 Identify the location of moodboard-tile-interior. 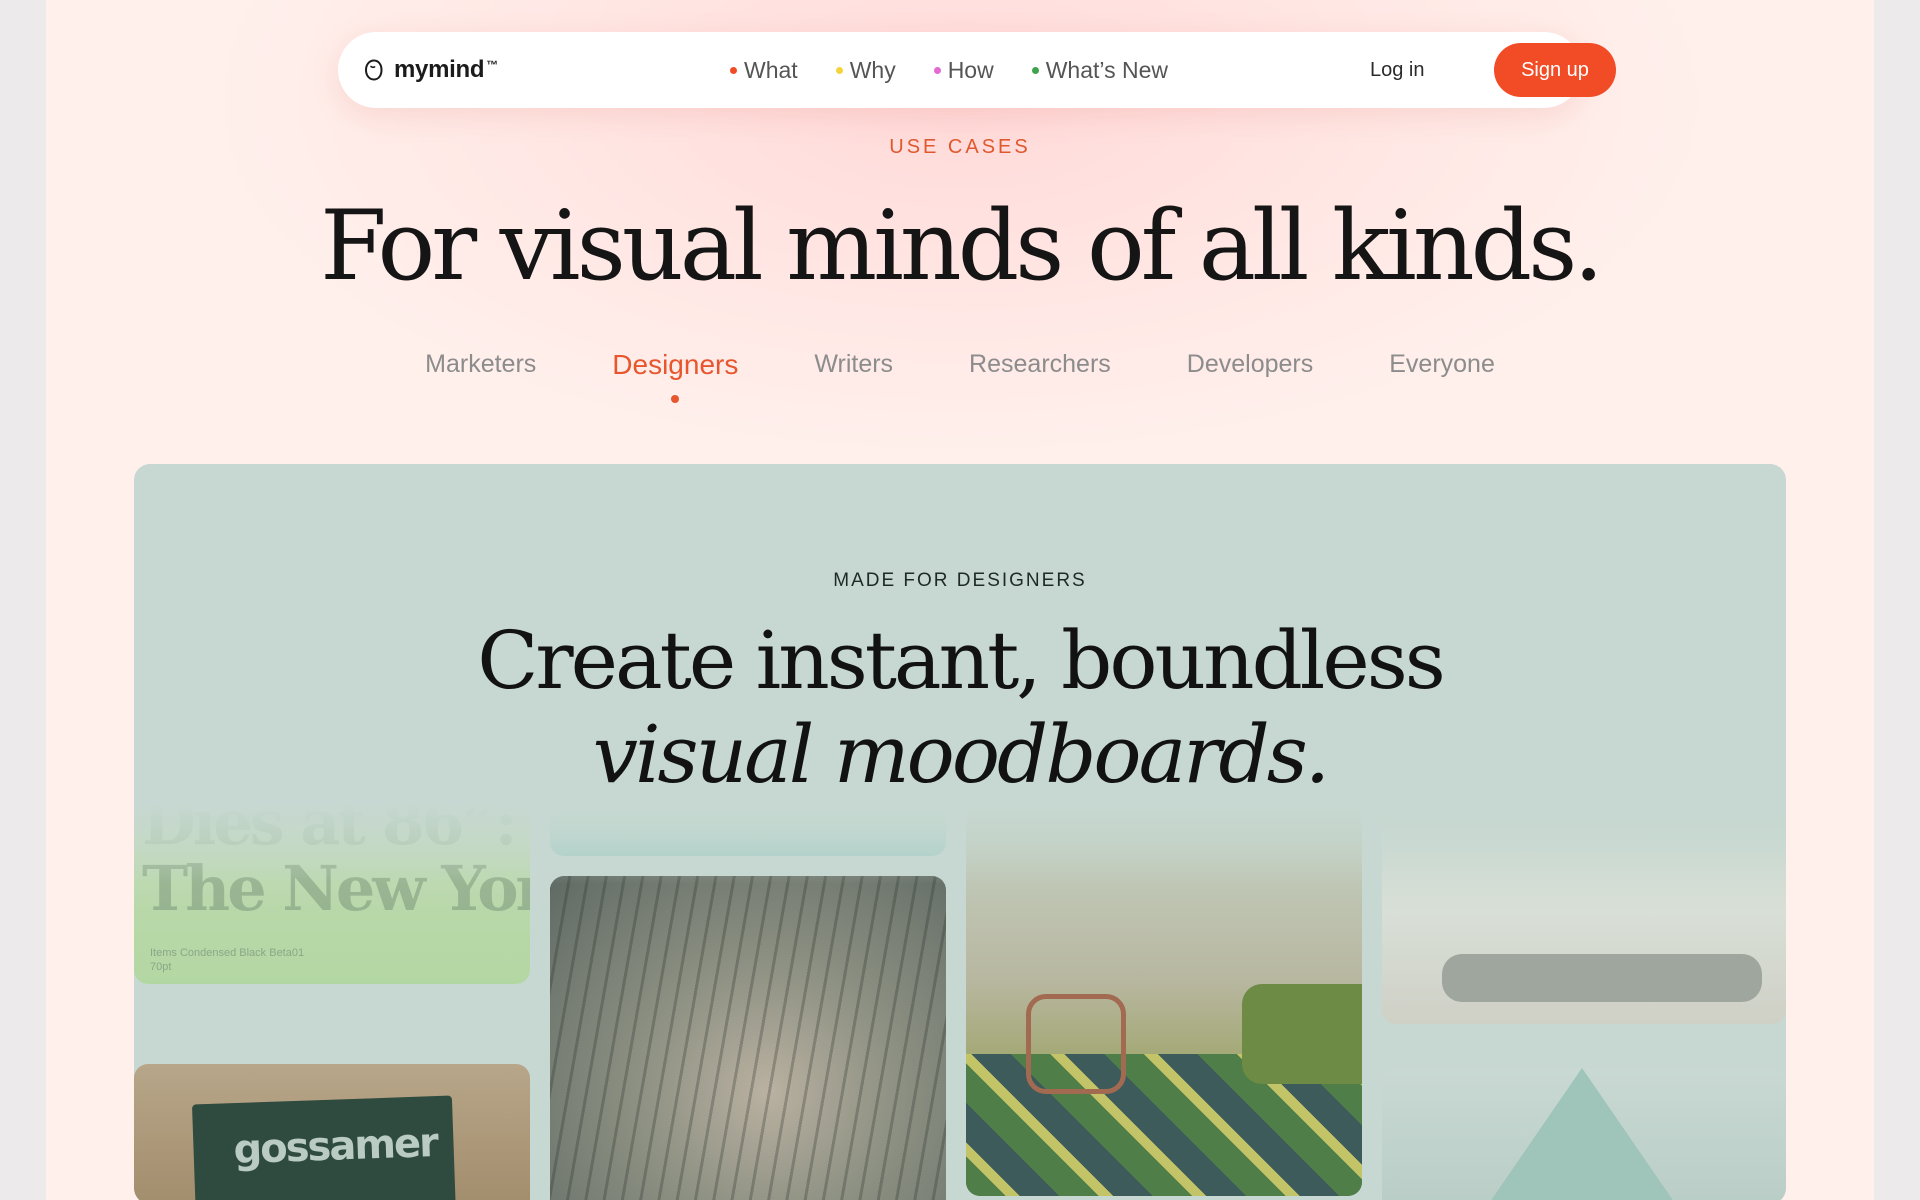
(1164, 1000).